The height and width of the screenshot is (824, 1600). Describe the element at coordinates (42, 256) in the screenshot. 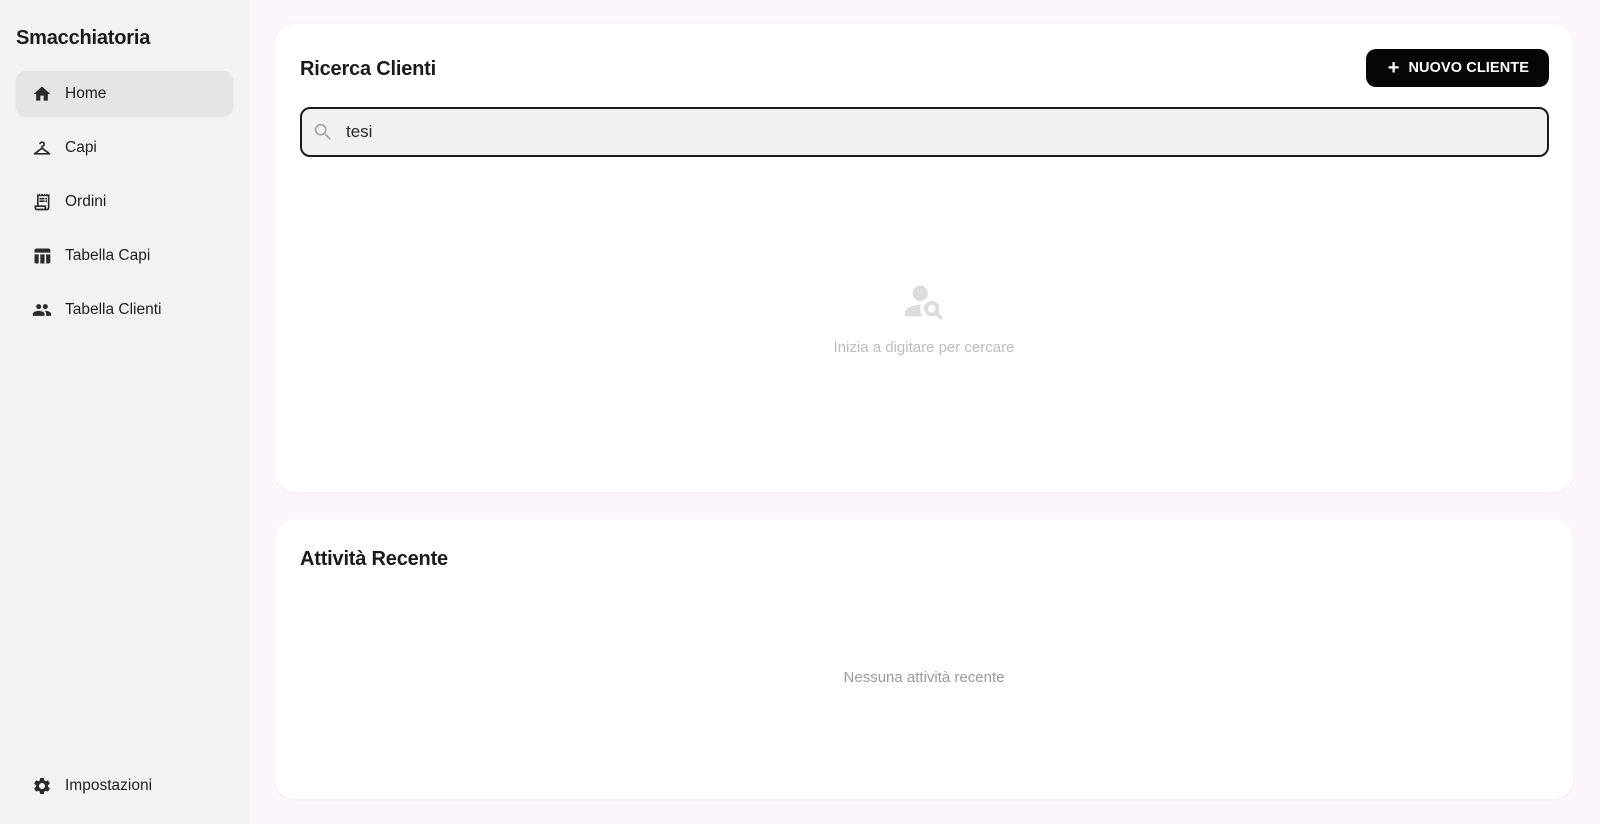

I see `table-icon` at that location.